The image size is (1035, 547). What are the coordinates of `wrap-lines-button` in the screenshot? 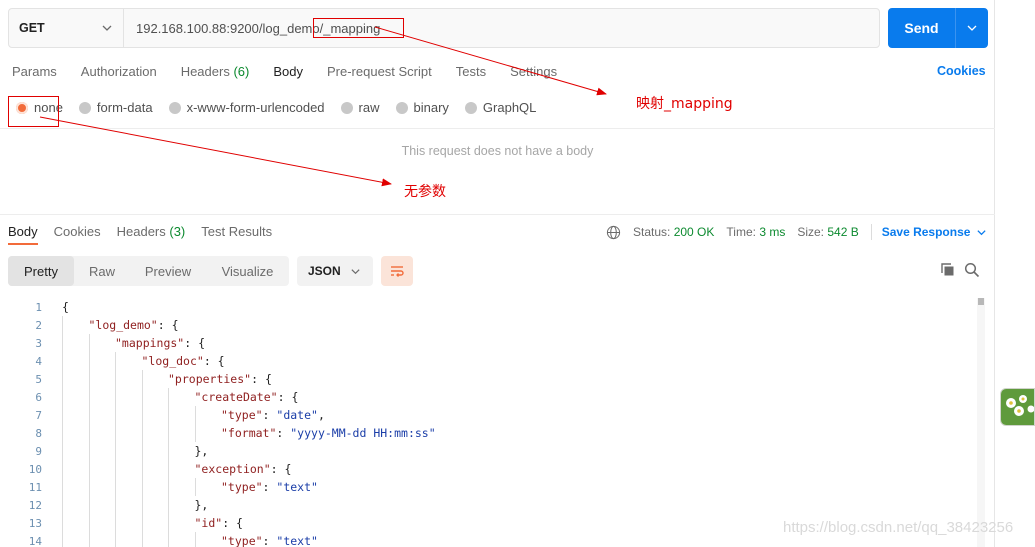 It's located at (397, 271).